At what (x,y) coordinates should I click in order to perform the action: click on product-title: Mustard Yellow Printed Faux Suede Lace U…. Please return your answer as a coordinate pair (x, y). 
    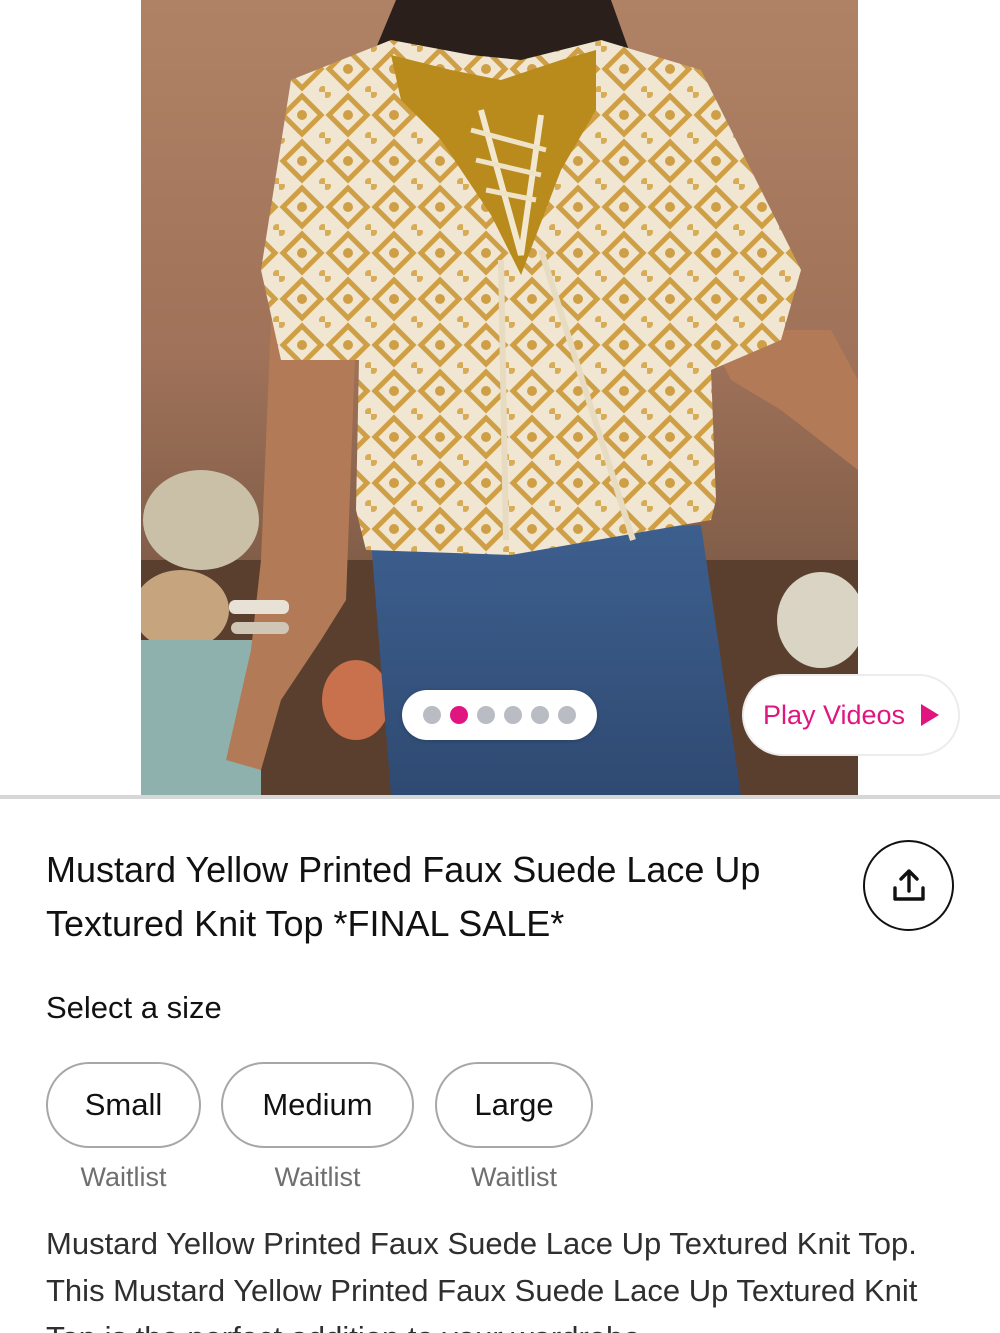
    Looking at the image, I should click on (403, 896).